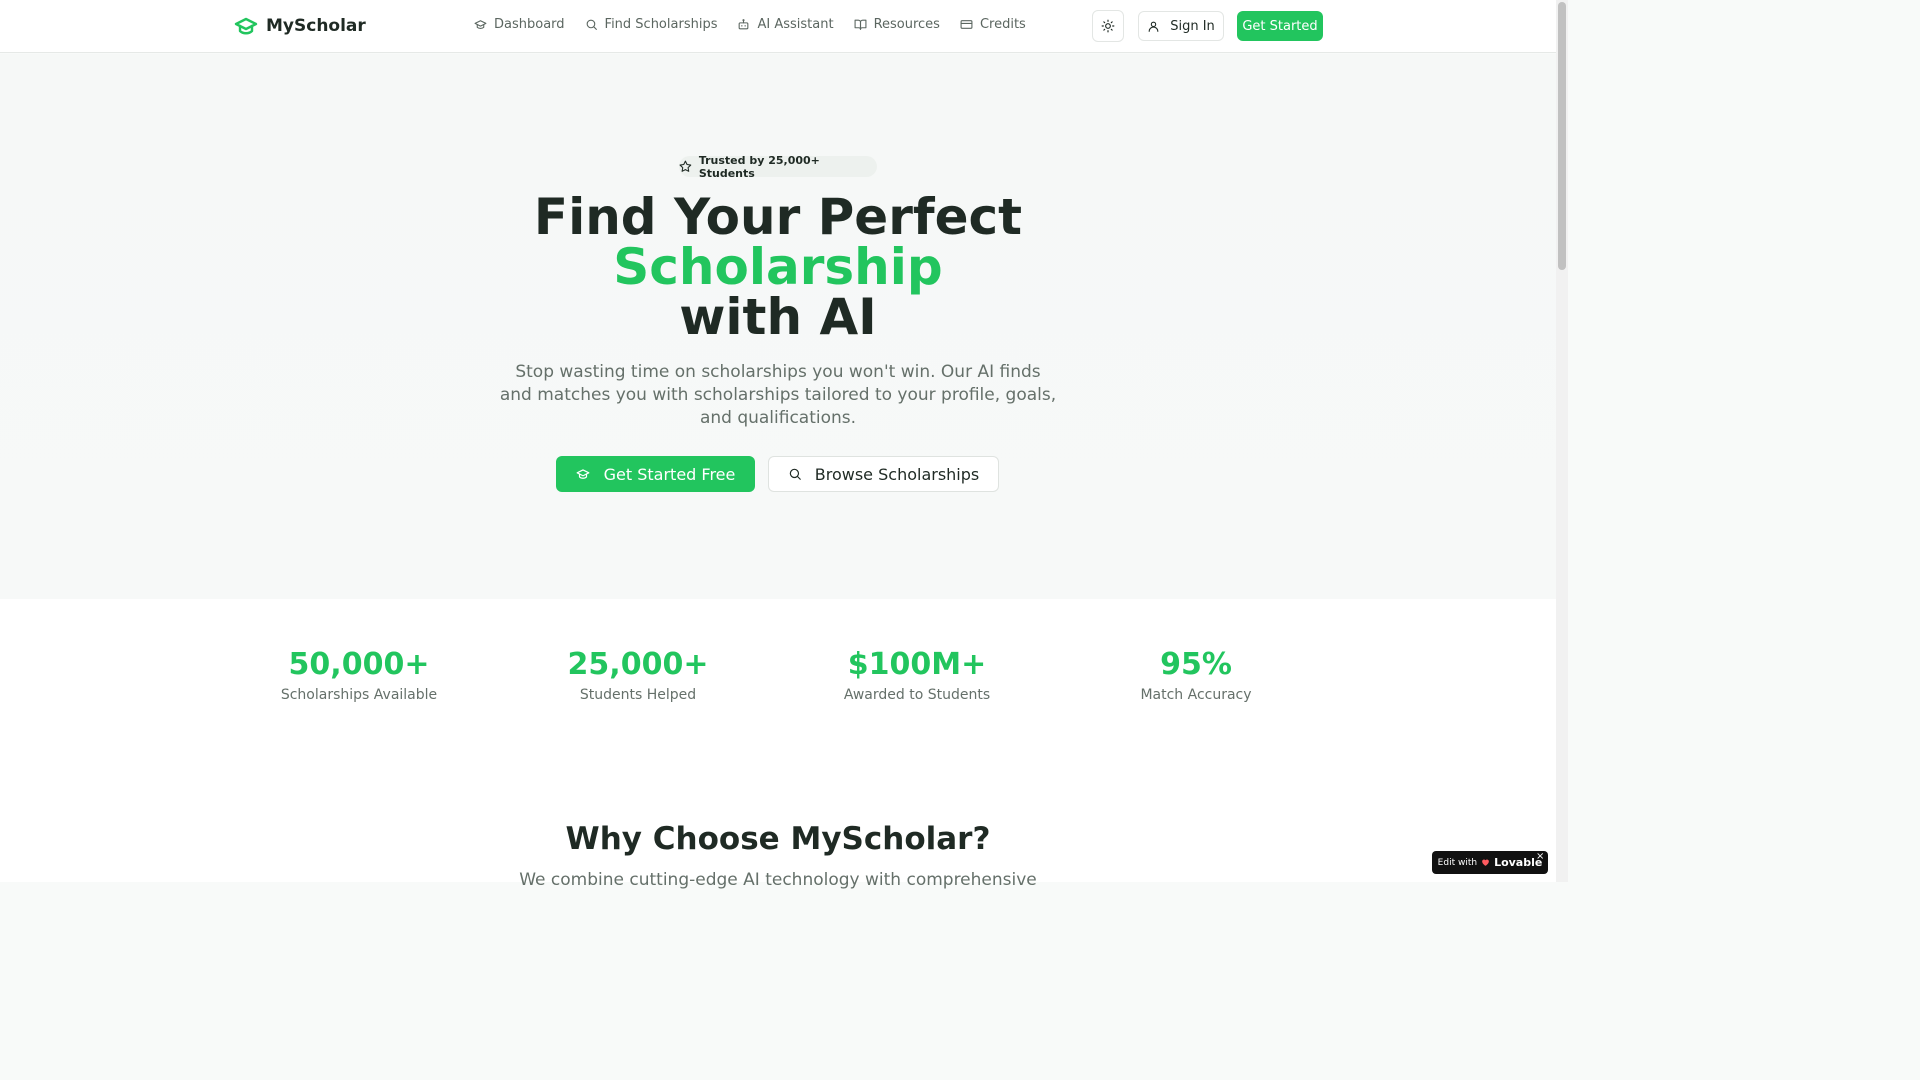  I want to click on nav-find-scholarships: Find Scholarships, so click(651, 24).